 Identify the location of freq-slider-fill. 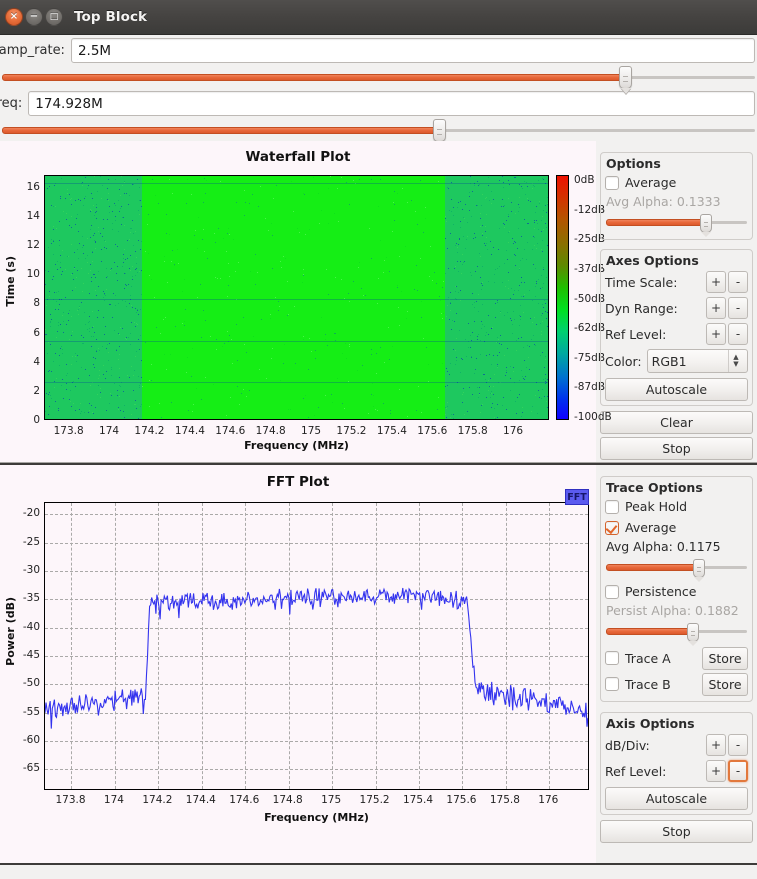
(220, 130).